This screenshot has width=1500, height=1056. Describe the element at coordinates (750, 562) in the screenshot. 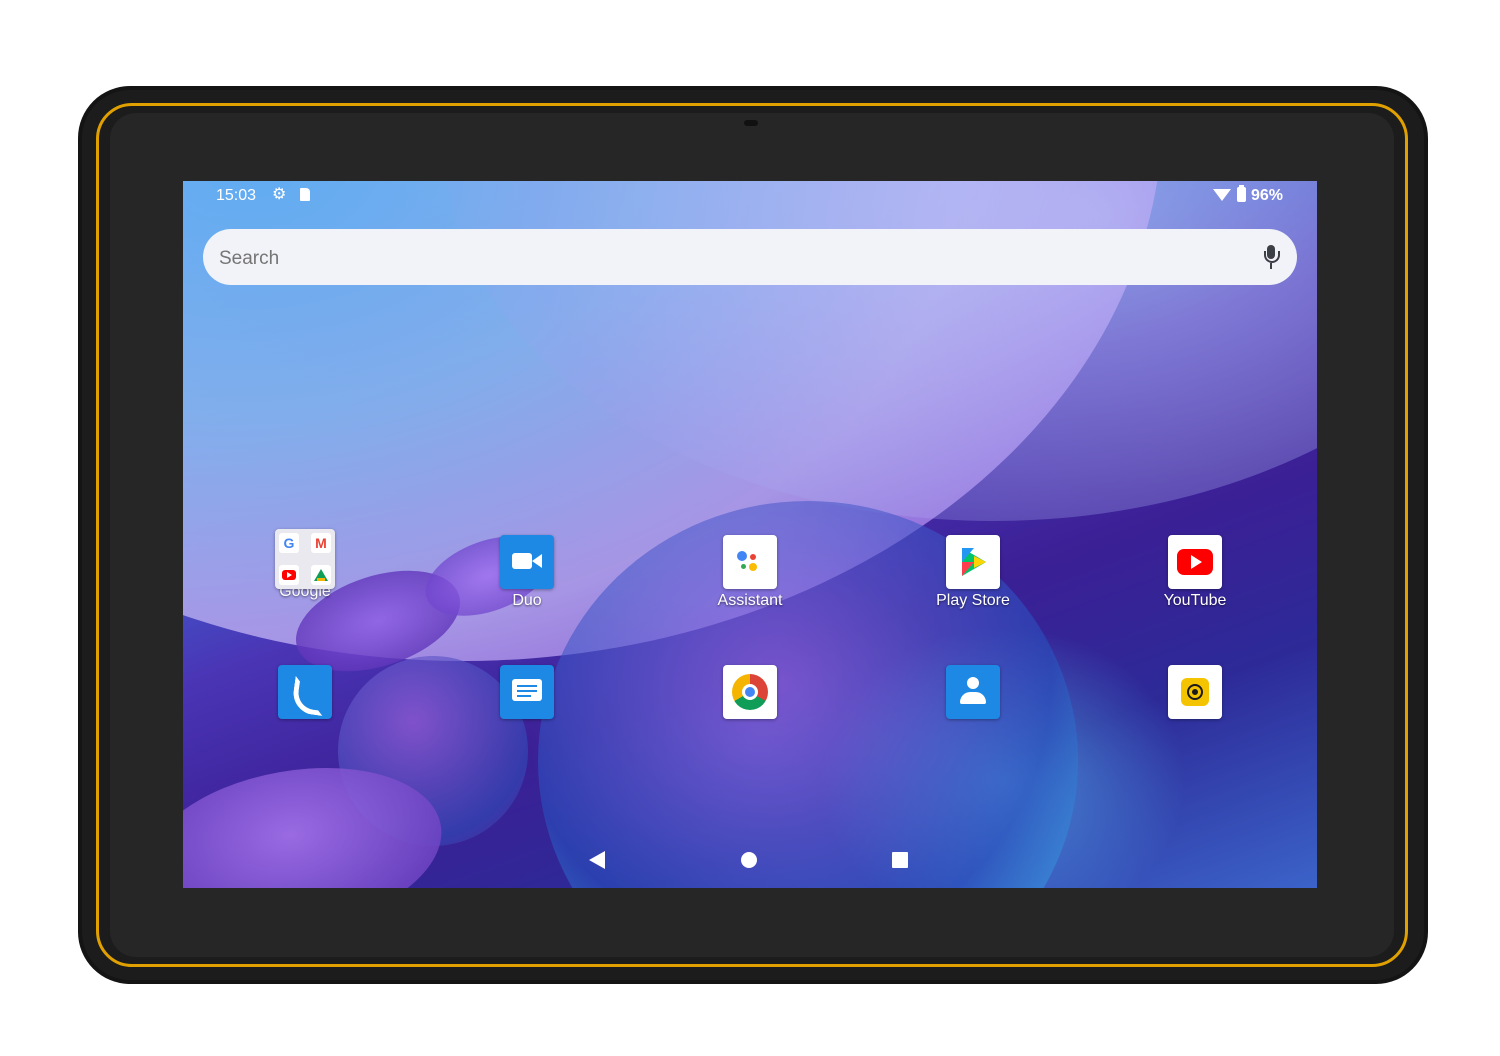

I see `assistant-icon` at that location.